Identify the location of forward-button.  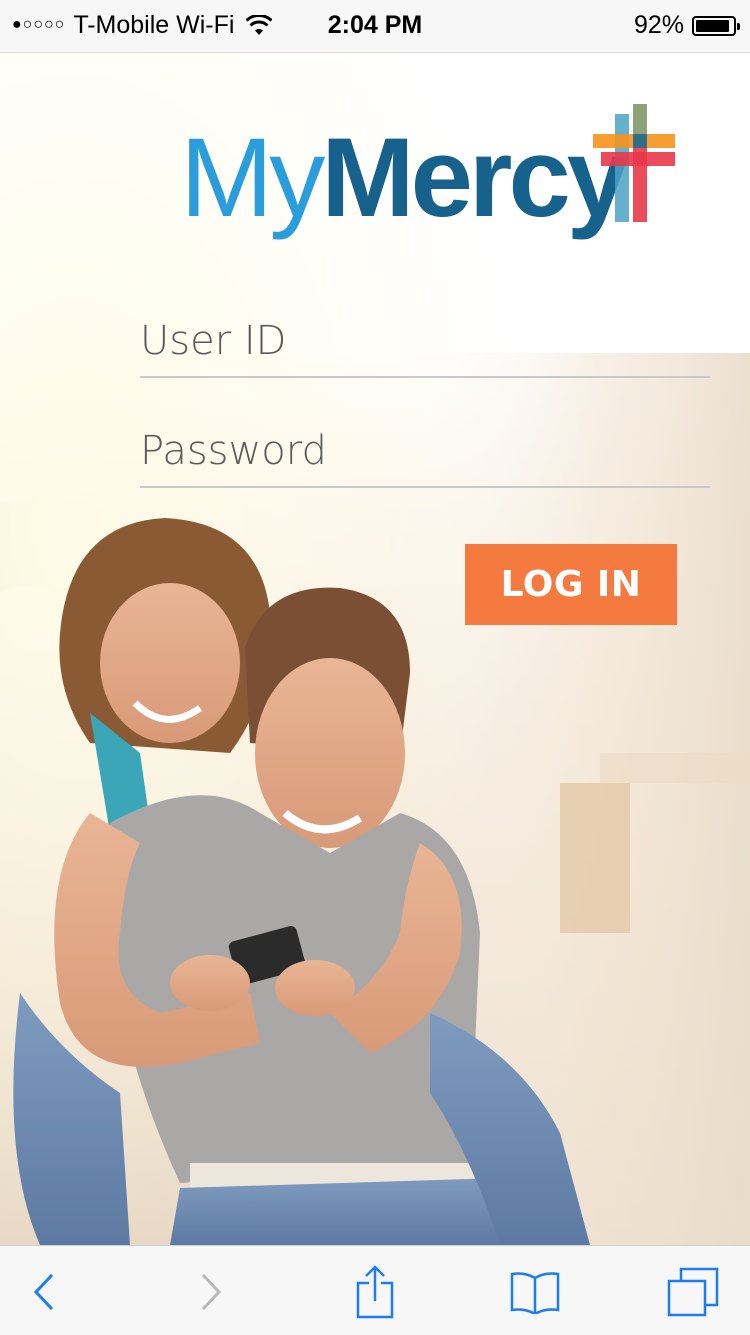
(211, 1292).